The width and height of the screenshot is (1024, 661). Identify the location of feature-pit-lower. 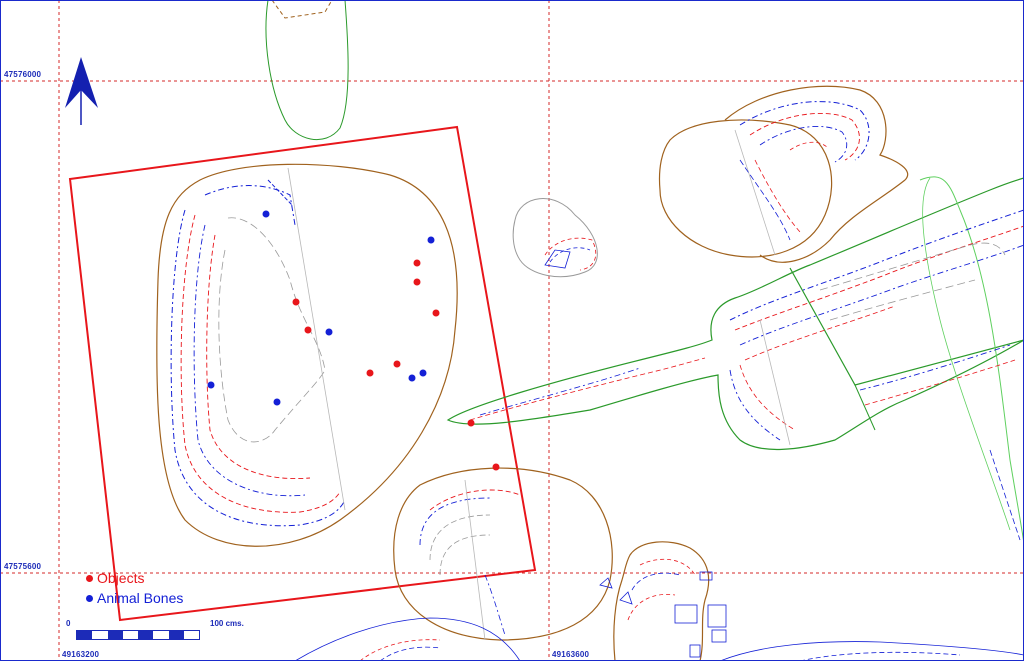
(503, 554).